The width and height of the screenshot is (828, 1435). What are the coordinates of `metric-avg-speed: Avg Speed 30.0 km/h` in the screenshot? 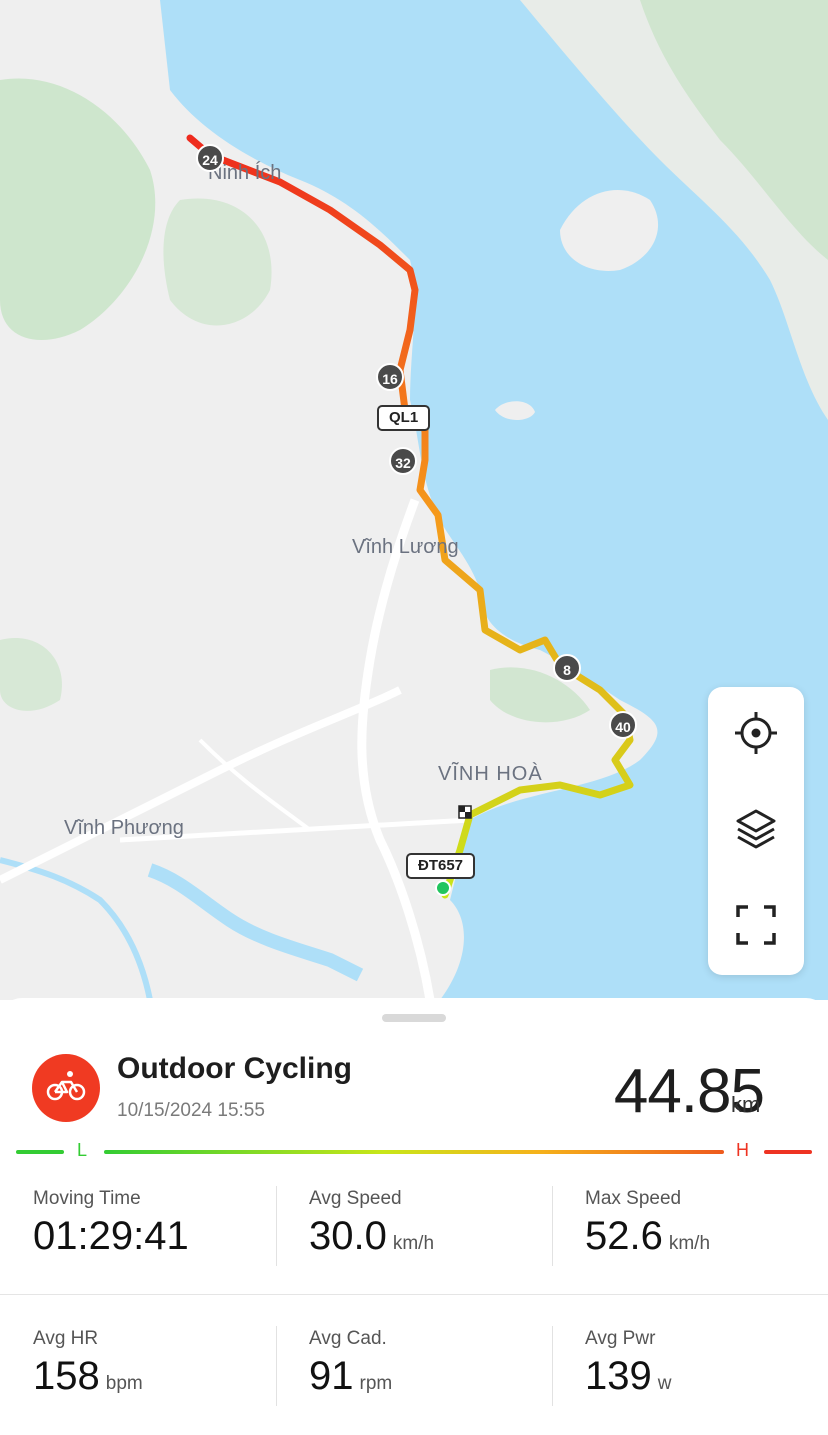 It's located at (414, 1233).